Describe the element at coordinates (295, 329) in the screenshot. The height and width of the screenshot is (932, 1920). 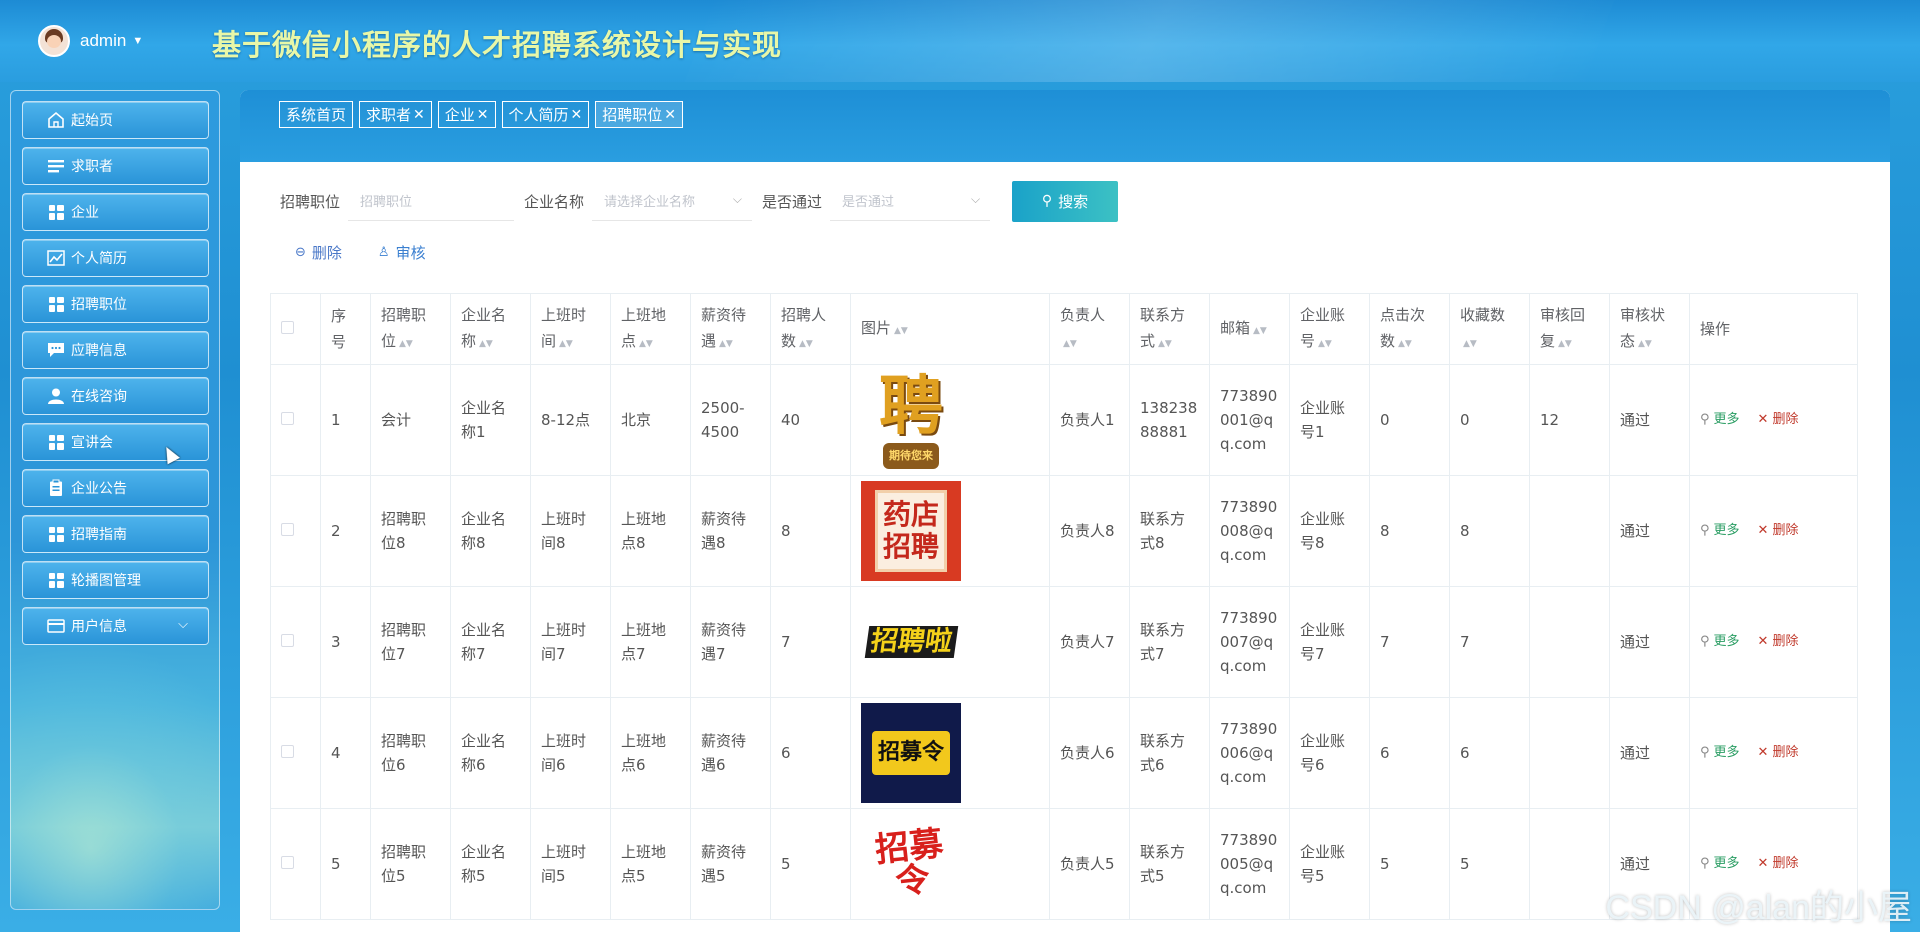
I see `select-all-checkbox-cell` at that location.